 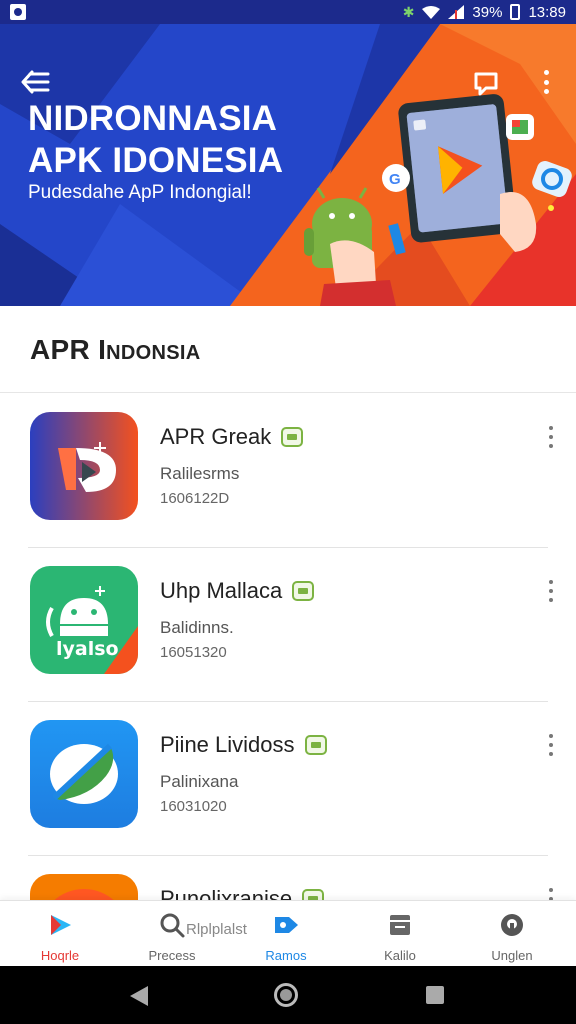 I want to click on nav-home: Hoqrle, so click(x=60, y=936).